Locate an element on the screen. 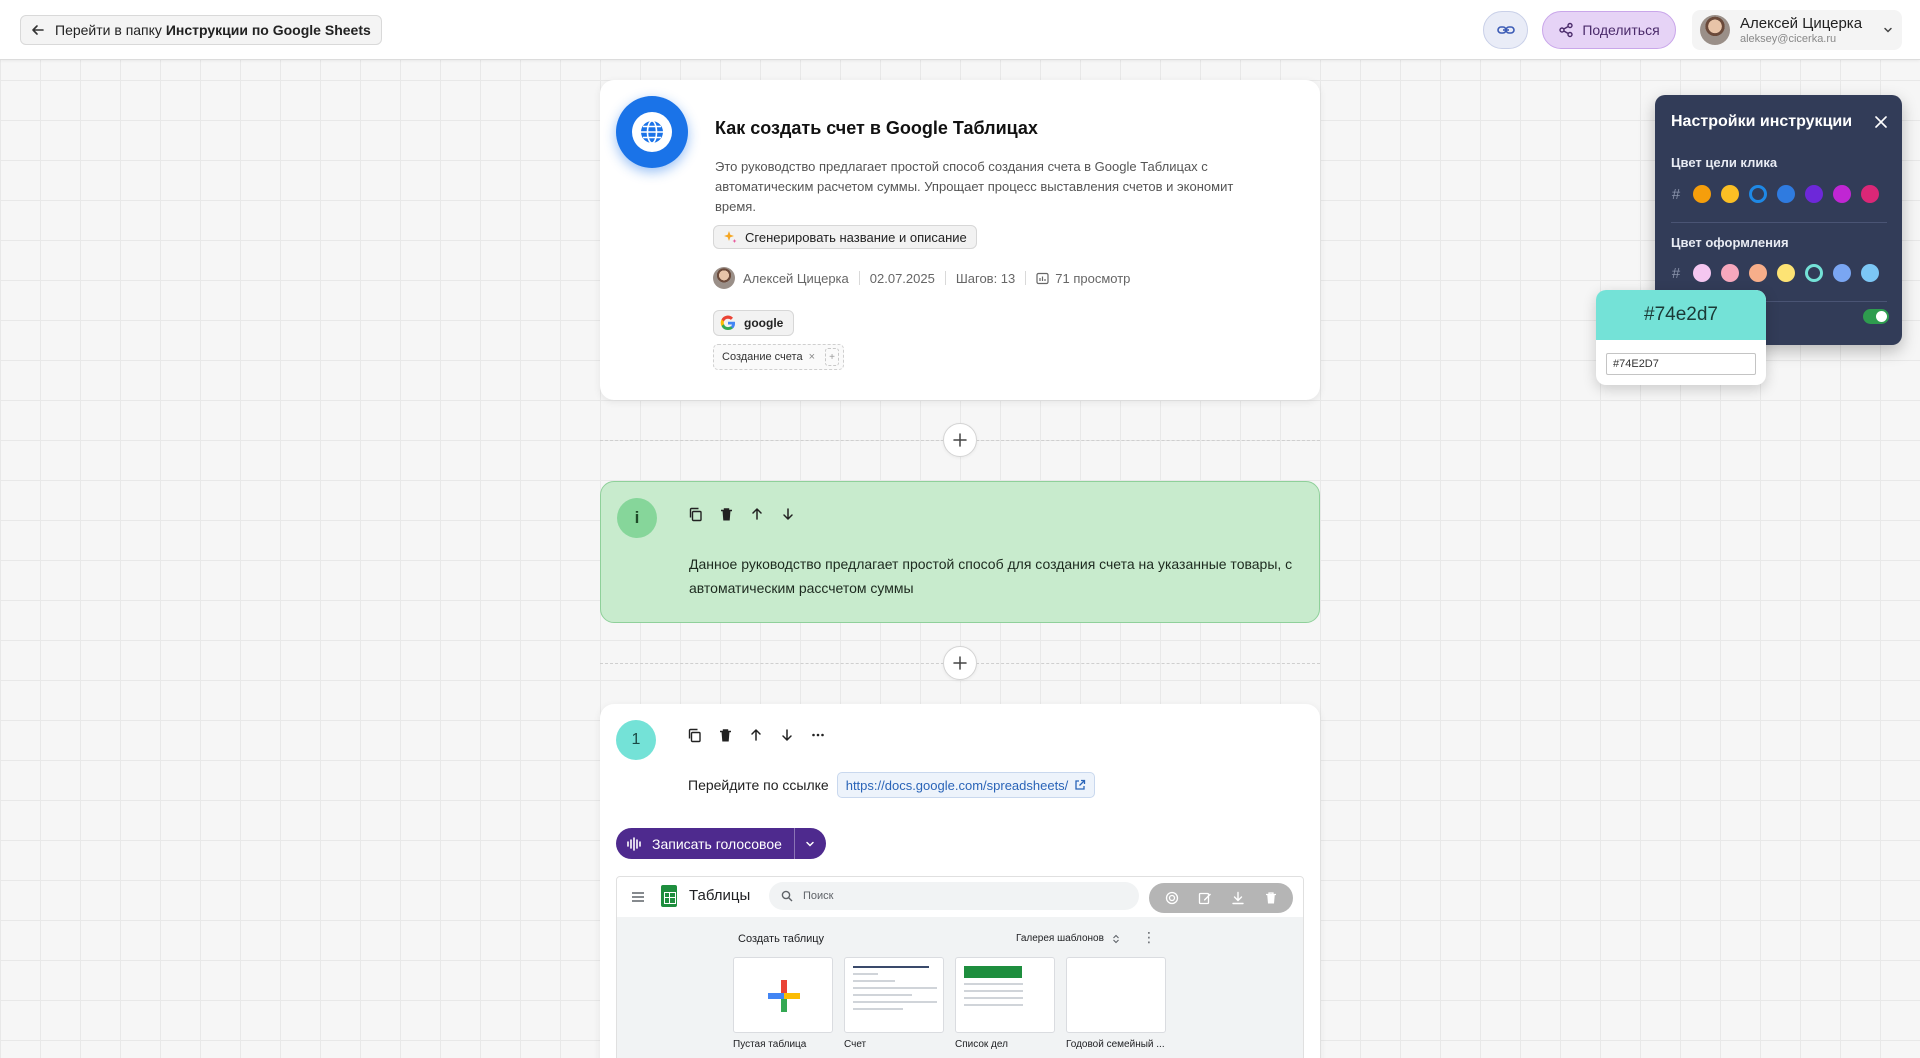 This screenshot has height=1058, width=1920. download-icon is located at coordinates (1238, 898).